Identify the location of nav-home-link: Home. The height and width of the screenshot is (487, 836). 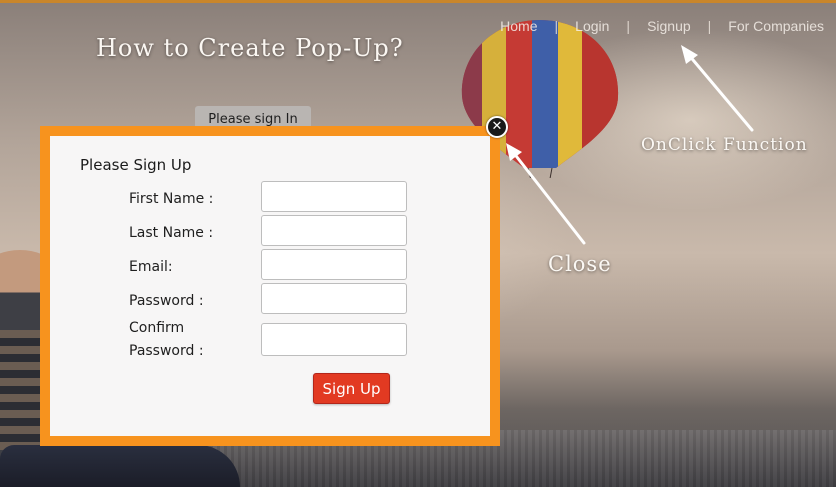
(518, 26).